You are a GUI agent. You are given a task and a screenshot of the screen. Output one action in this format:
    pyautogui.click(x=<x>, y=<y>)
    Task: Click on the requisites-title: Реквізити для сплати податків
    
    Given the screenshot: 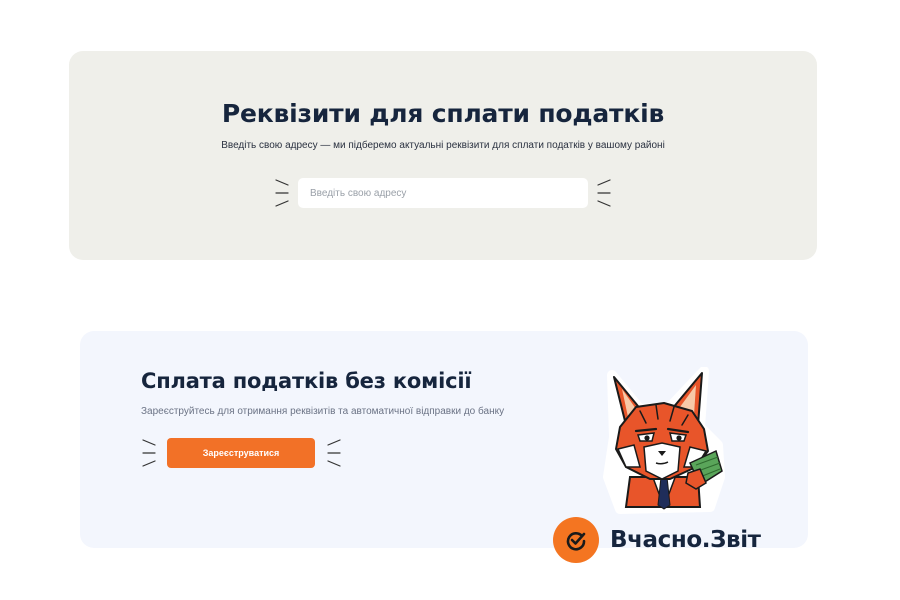 What is the action you would take?
    pyautogui.click(x=443, y=113)
    